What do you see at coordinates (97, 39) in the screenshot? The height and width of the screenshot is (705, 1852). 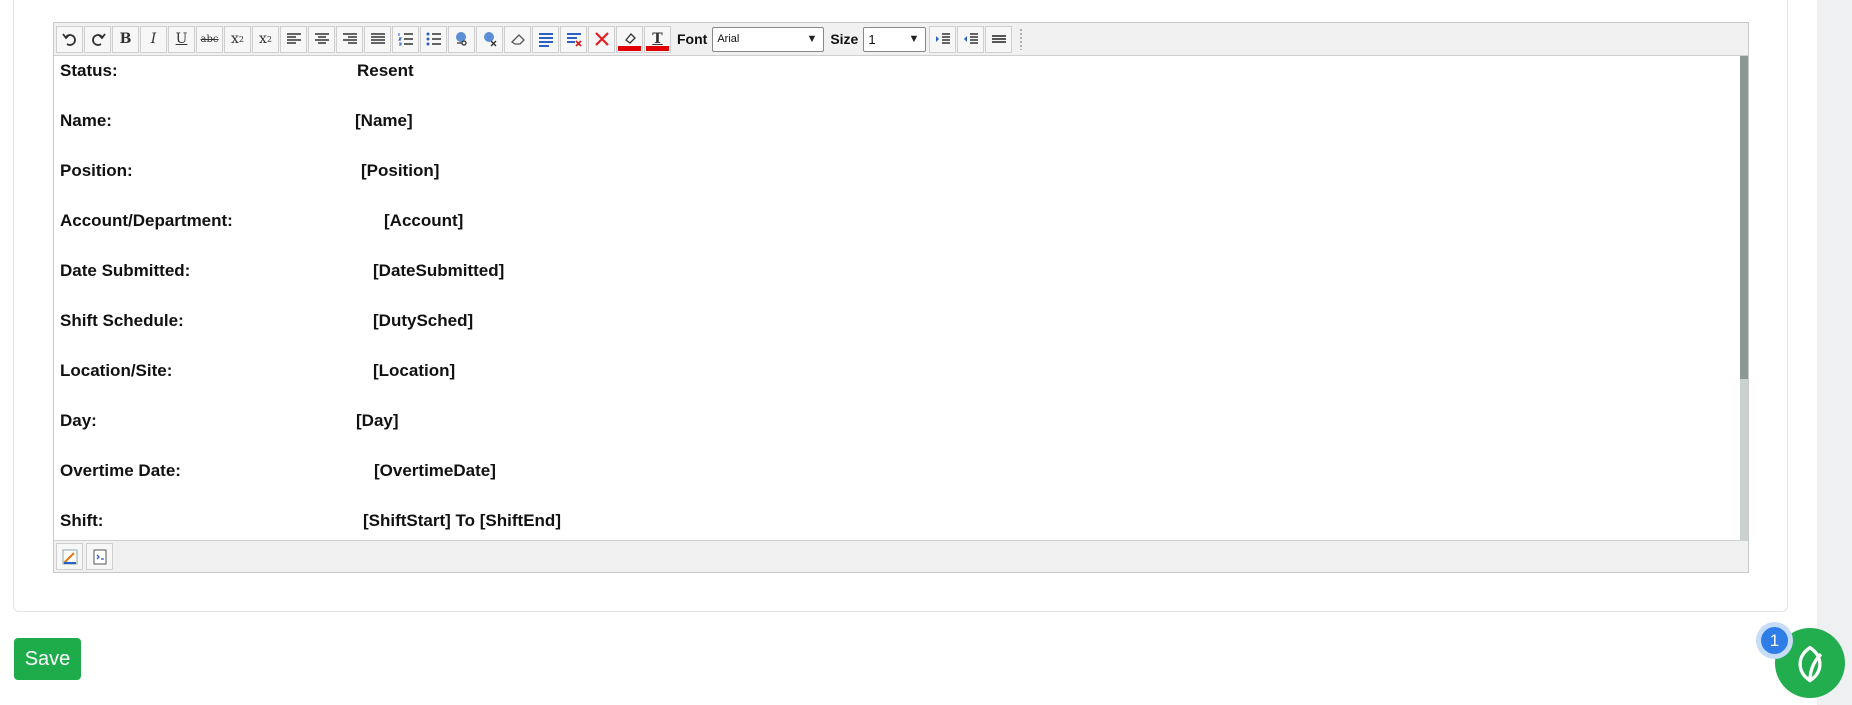 I see `redo-icon` at bounding box center [97, 39].